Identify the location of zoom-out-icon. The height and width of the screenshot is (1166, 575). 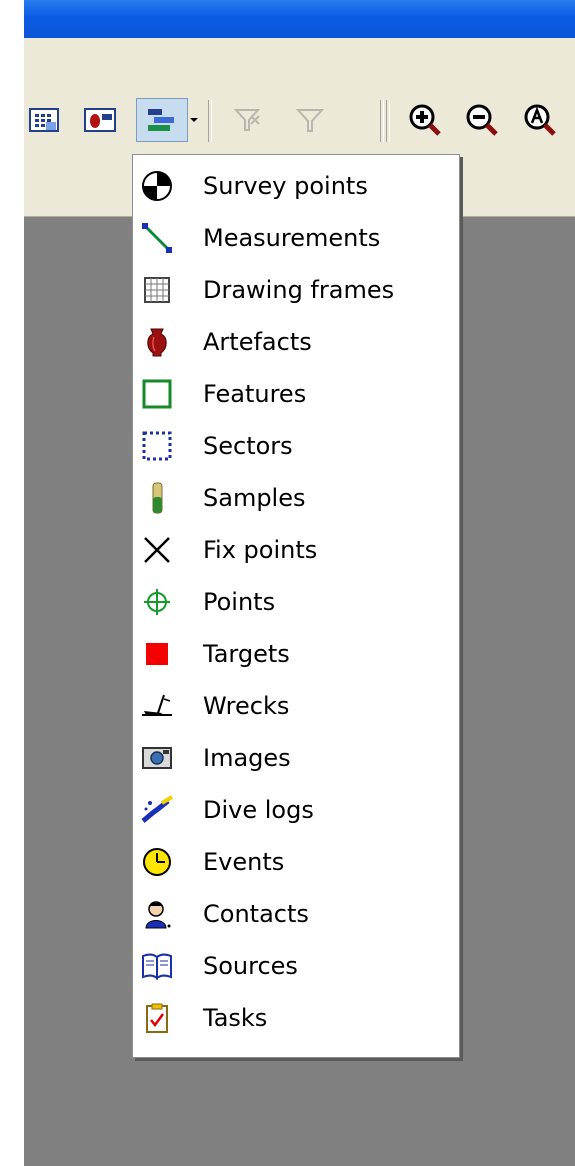
(482, 120).